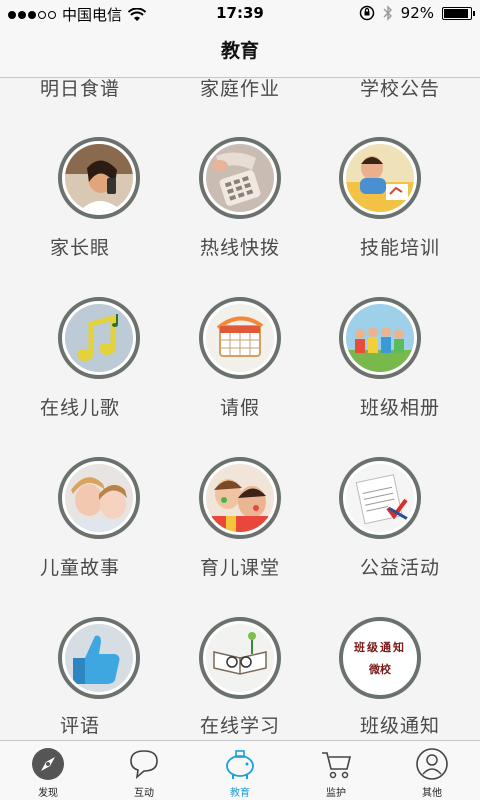  I want to click on grid-item-label: 在线儿歌, so click(80, 406).